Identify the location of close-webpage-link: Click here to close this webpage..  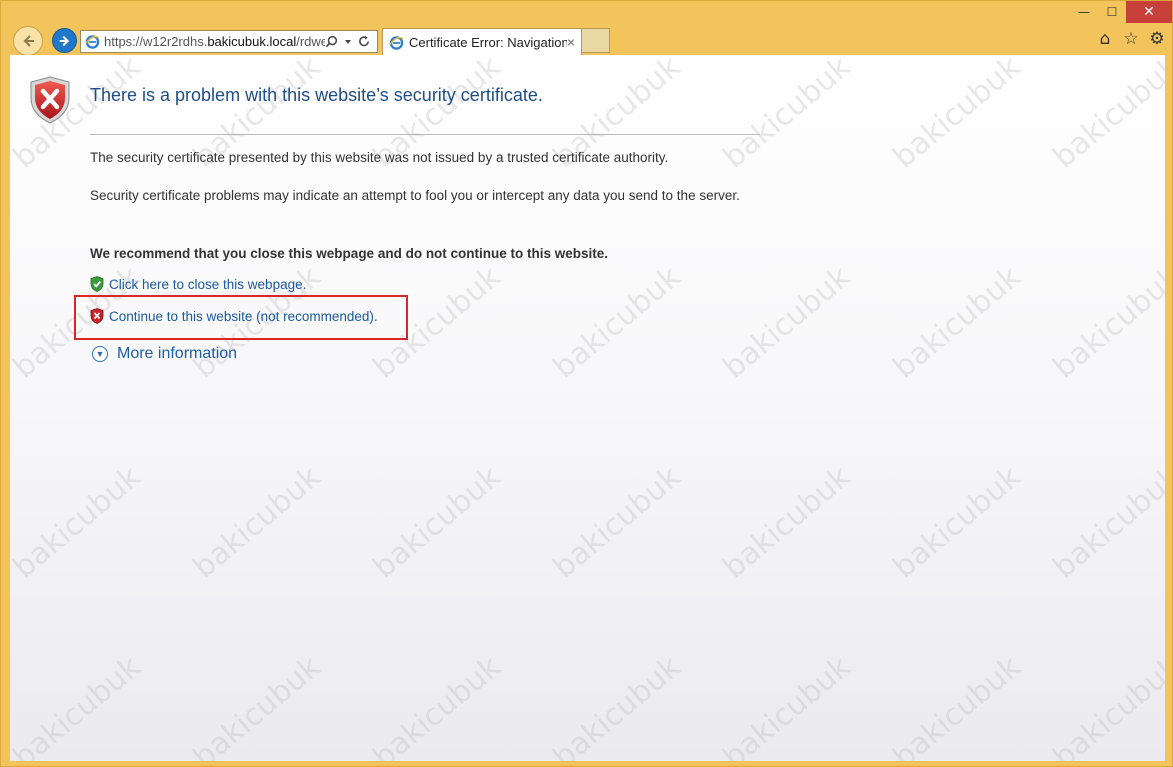
(198, 284).